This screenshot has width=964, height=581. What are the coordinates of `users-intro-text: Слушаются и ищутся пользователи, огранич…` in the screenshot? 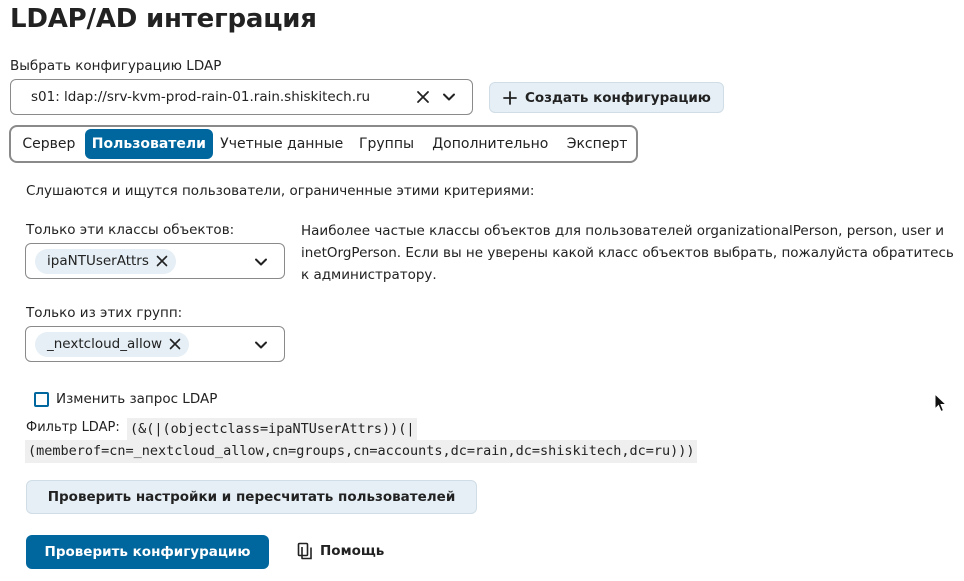 It's located at (280, 191).